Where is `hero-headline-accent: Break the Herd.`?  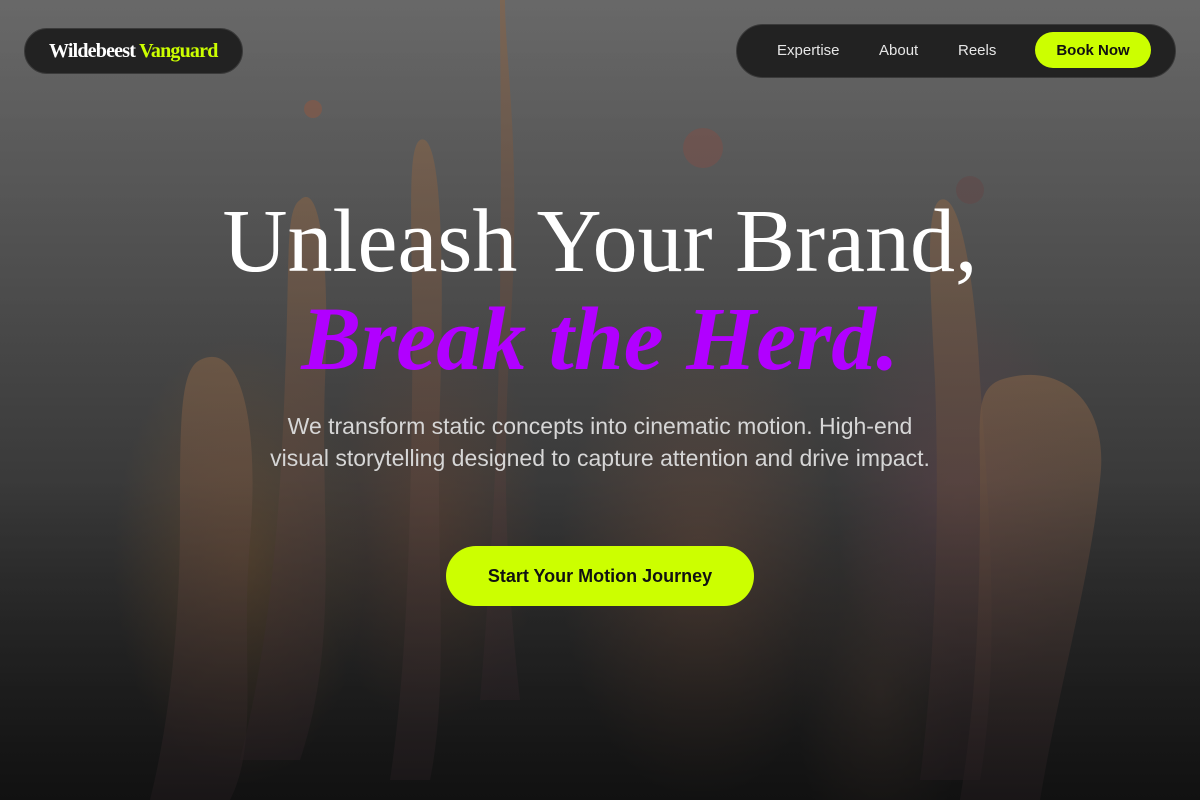
hero-headline-accent: Break the Herd. is located at coordinates (600, 339).